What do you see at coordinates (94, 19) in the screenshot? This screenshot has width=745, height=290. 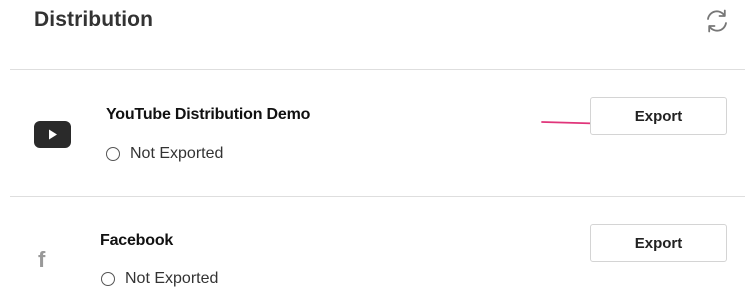 I see `page-title: Distribution` at bounding box center [94, 19].